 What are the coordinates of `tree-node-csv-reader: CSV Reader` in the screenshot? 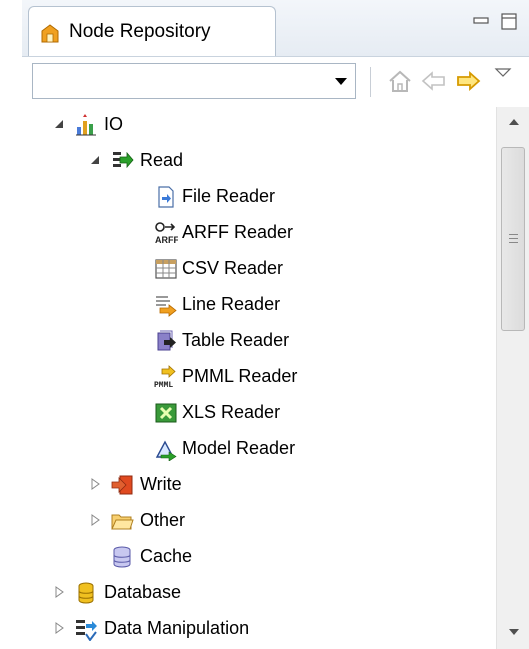 It's located at (259, 269).